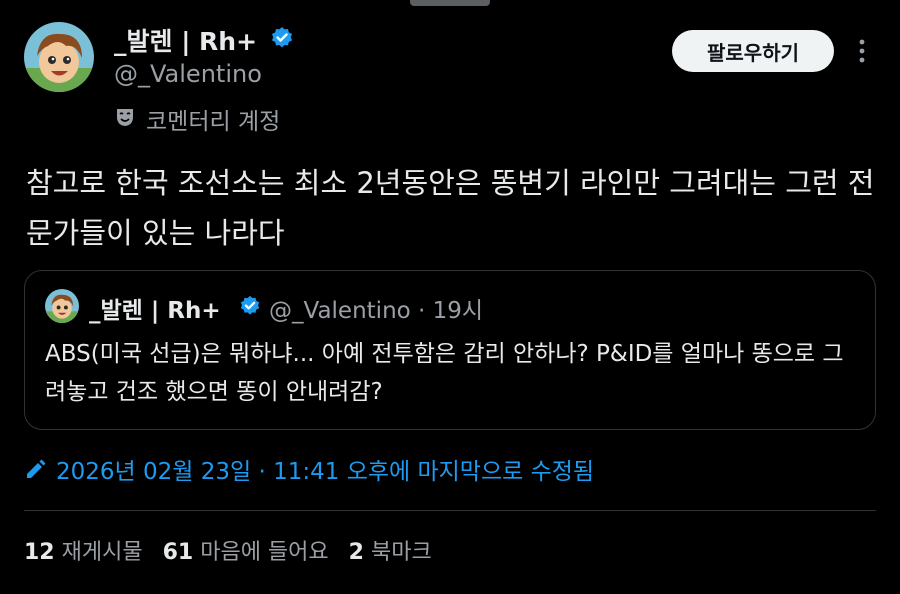  Describe the element at coordinates (188, 74) in the screenshot. I see `author-handle: @_Valentino` at that location.